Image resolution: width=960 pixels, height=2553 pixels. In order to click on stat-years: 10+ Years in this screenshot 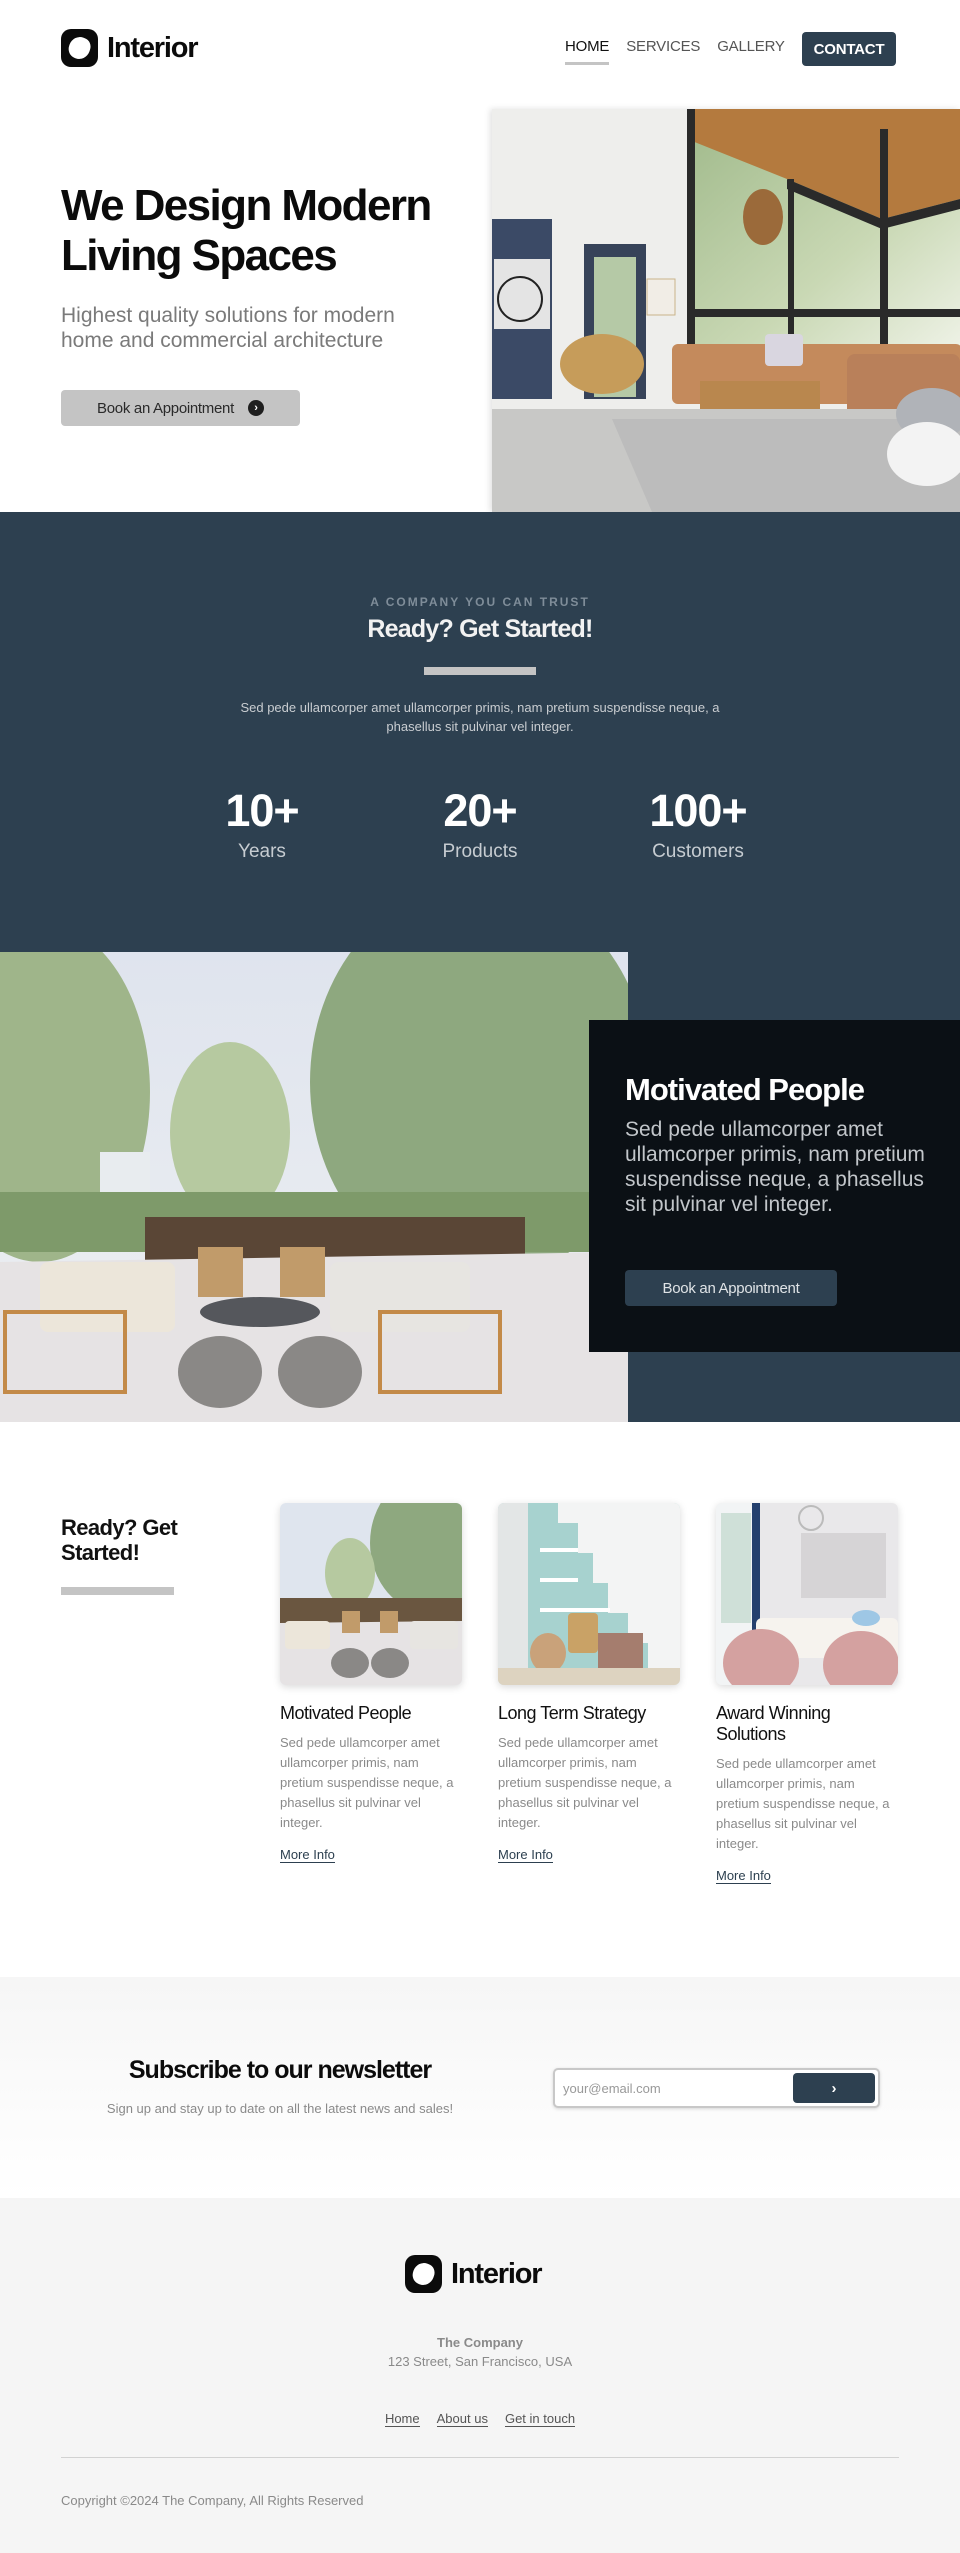, I will do `click(262, 824)`.